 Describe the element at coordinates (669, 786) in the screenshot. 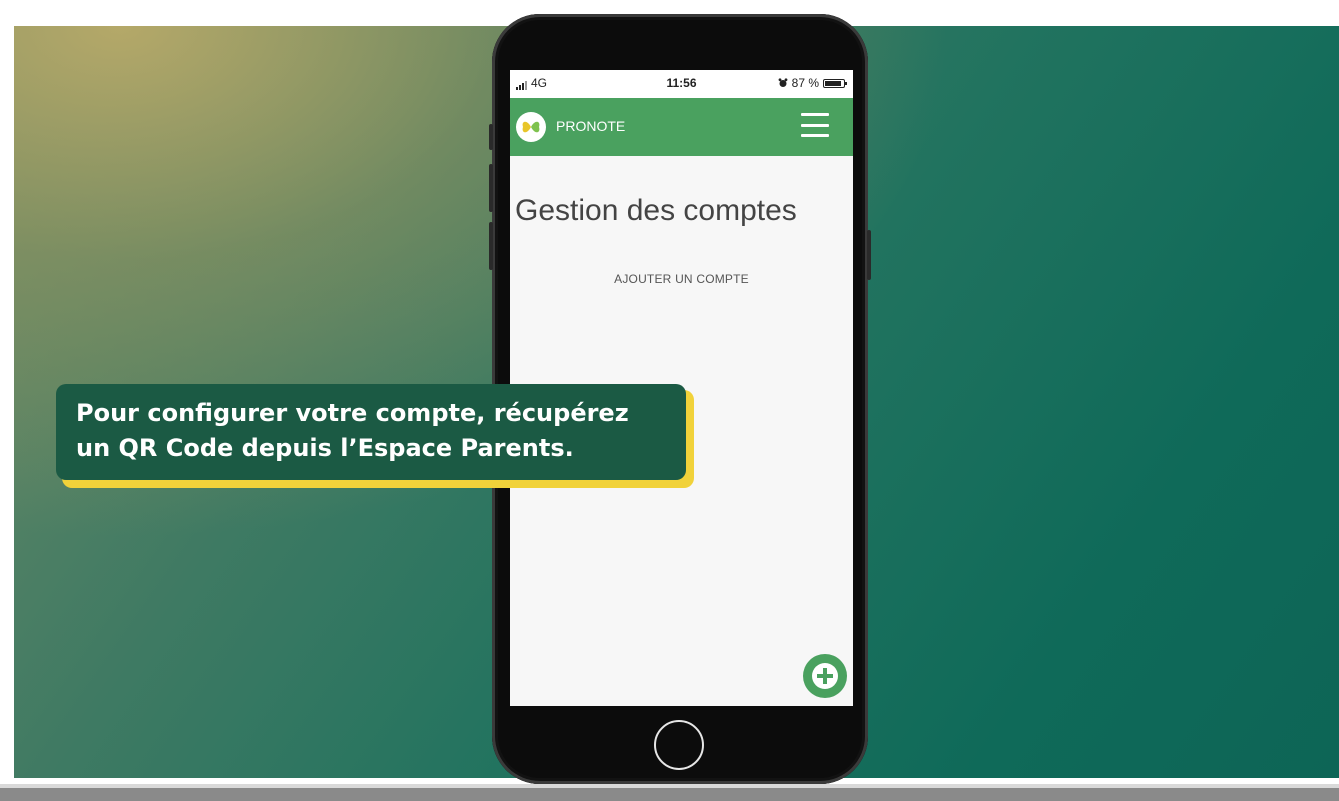

I see `bottom-toolbar-strip` at that location.